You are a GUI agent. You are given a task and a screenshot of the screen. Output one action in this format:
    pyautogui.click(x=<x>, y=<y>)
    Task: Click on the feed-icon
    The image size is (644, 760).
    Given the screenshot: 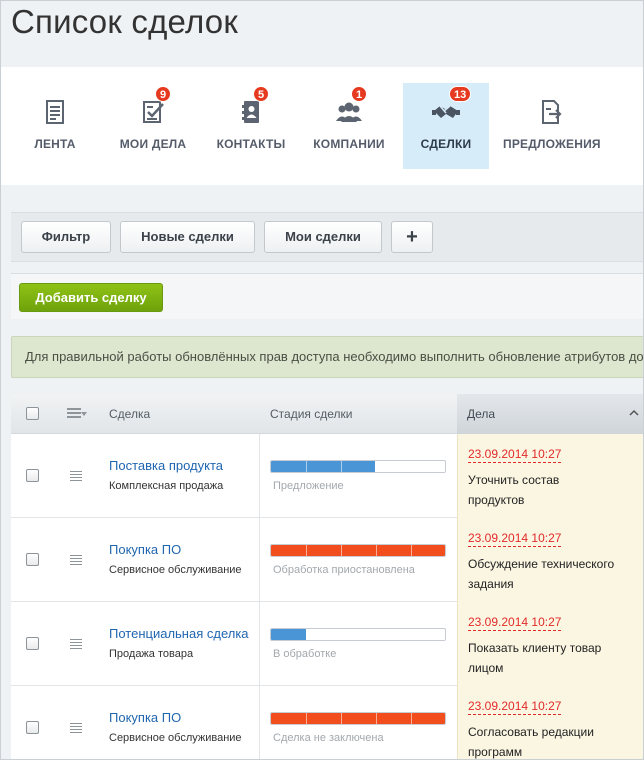 What is the action you would take?
    pyautogui.click(x=55, y=112)
    